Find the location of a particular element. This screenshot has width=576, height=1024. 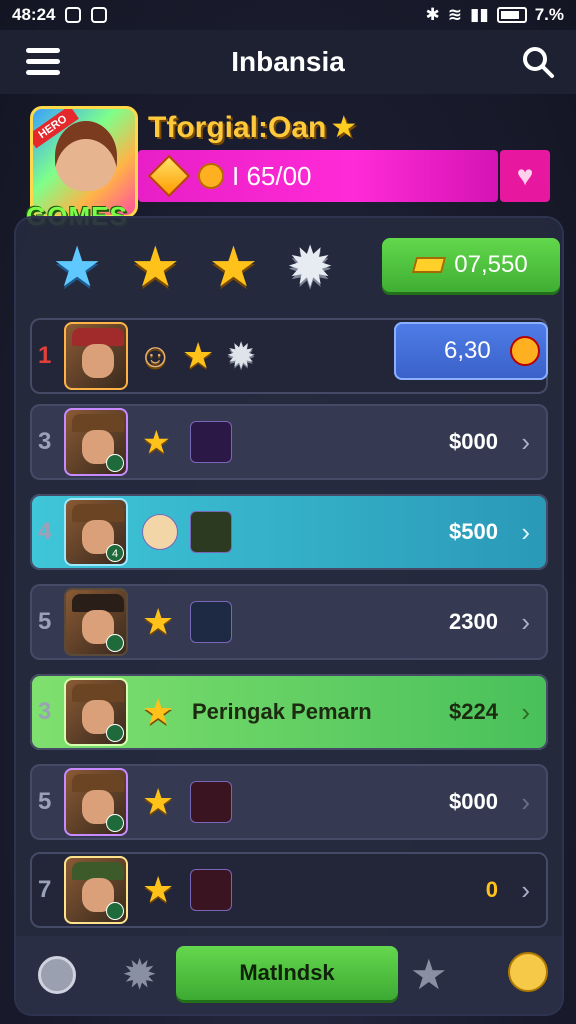

leaderboard-row: 1 ☺ ★ ✹ 6,30 is located at coordinates (289, 356).